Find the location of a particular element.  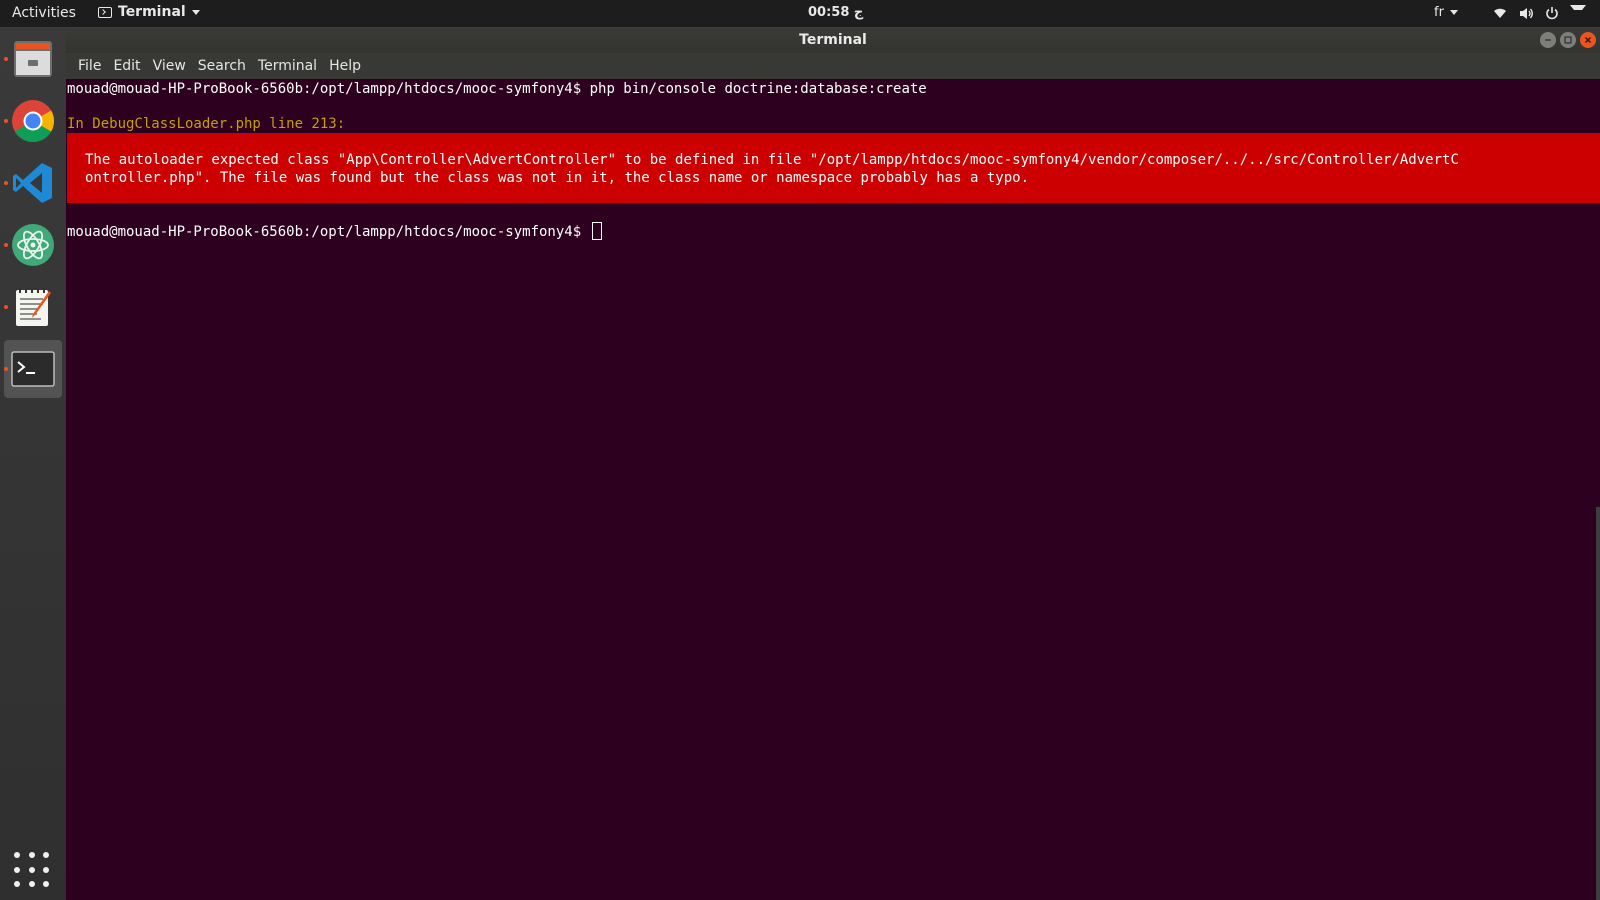

minimize-button is located at coordinates (1548, 40).